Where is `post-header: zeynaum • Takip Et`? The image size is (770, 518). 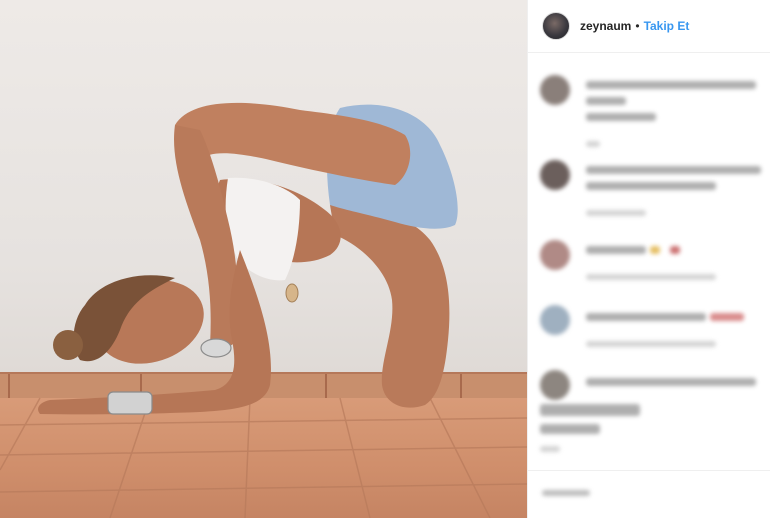
post-header: zeynaum • Takip Et is located at coordinates (649, 26).